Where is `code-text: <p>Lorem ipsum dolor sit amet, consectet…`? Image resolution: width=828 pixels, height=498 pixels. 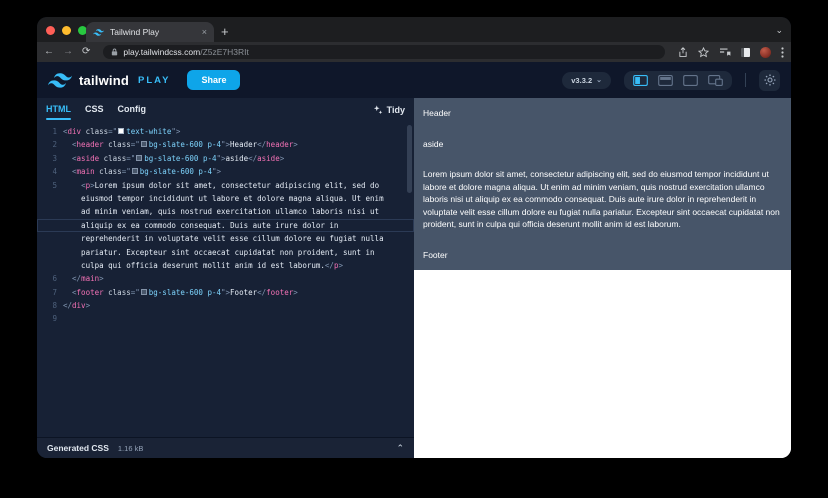
code-text: <p>Lorem ipsum dolor sit amet, consectet… is located at coordinates (230, 185).